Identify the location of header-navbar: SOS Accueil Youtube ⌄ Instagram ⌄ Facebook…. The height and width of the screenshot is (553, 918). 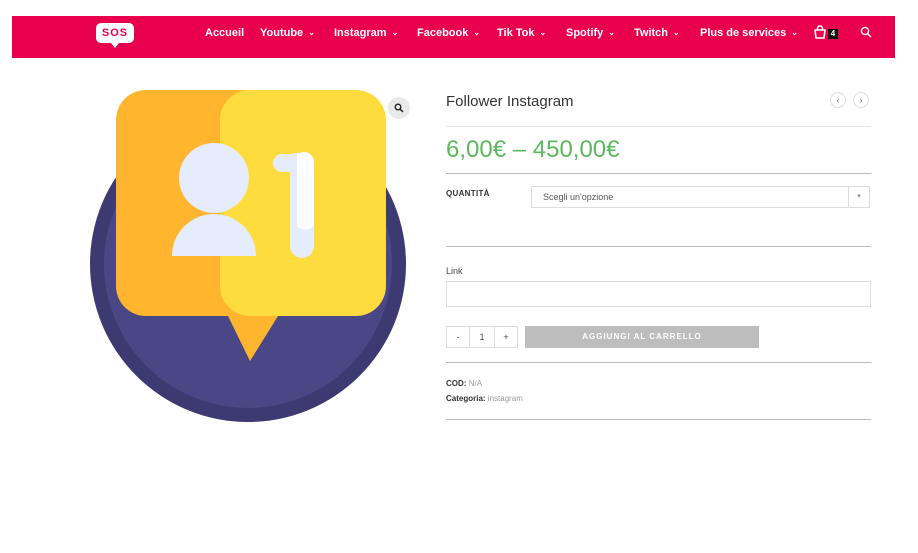
(453, 37).